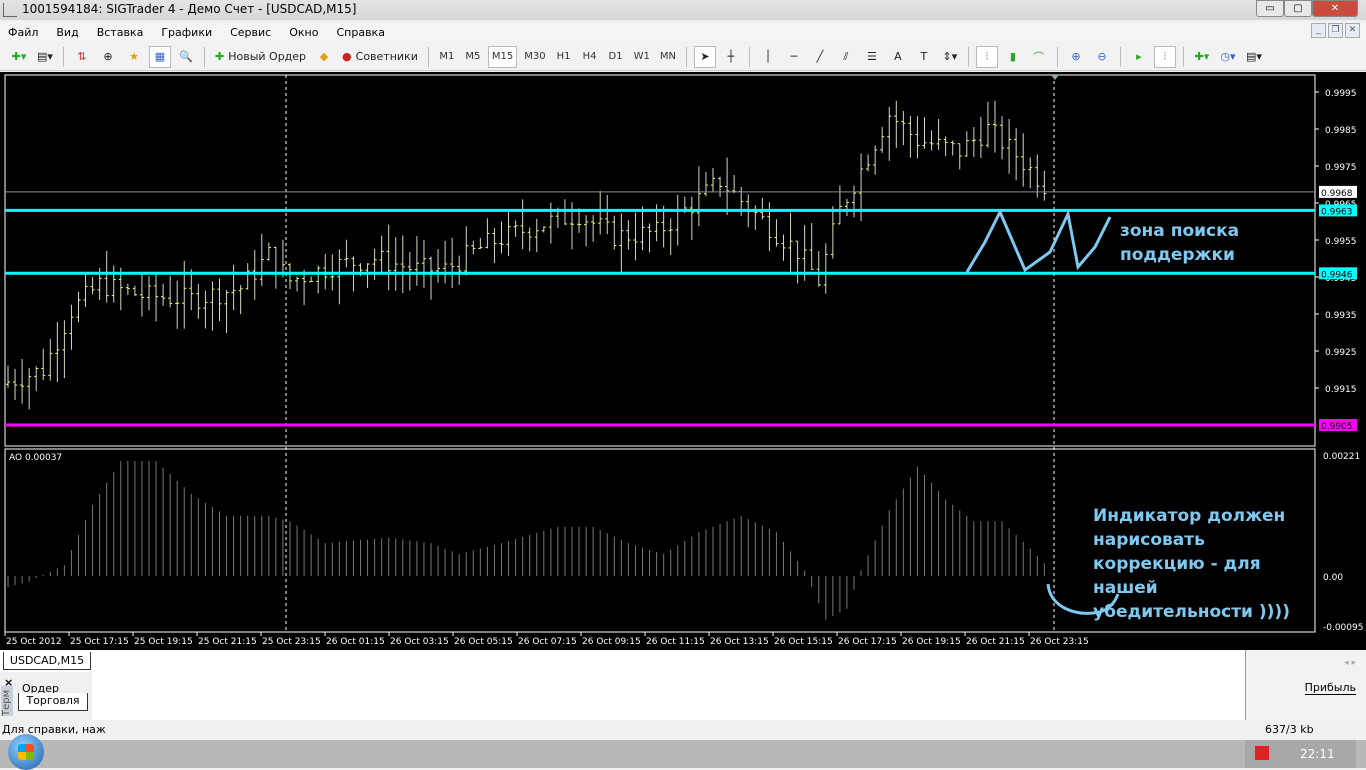 This screenshot has width=1366, height=770. Describe the element at coordinates (120, 32) in the screenshot. I see `menu-insert: Вставка` at that location.